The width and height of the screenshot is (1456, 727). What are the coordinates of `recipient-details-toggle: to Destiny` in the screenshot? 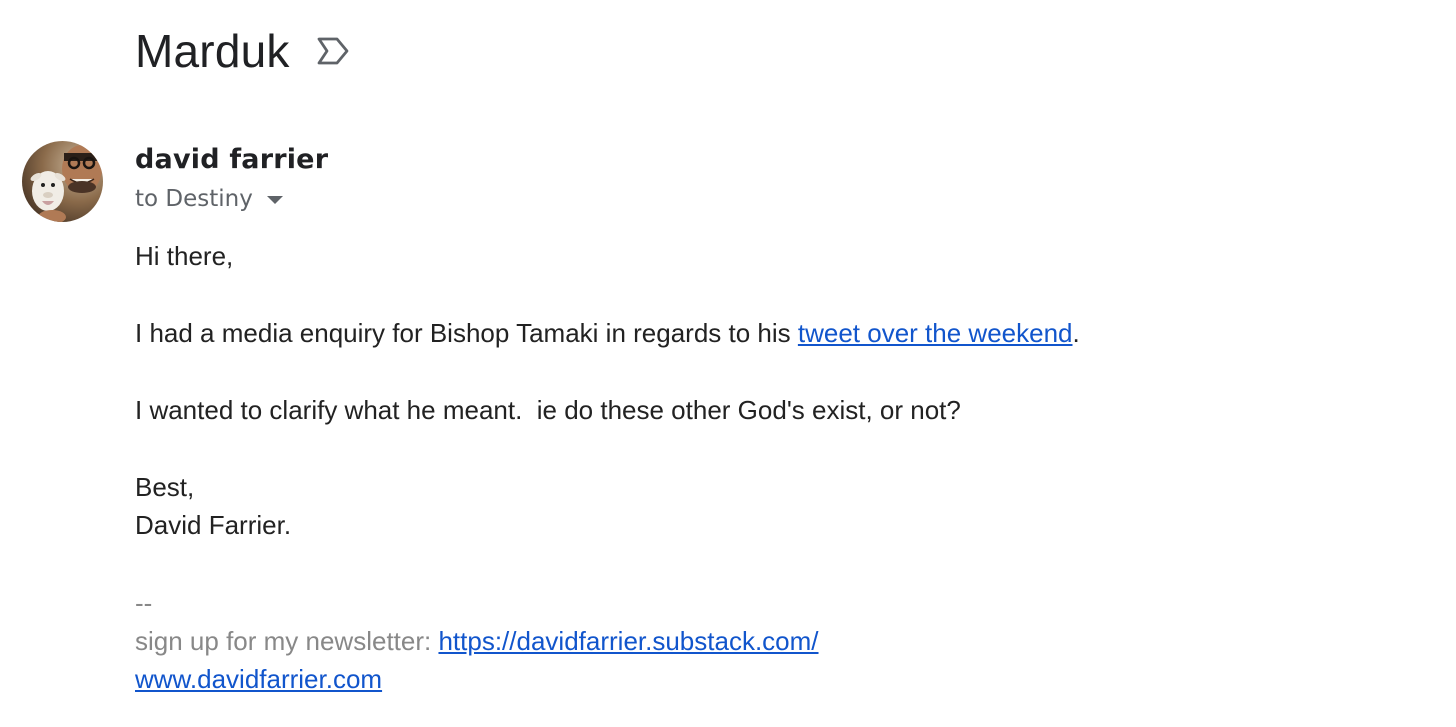 It's located at (209, 199).